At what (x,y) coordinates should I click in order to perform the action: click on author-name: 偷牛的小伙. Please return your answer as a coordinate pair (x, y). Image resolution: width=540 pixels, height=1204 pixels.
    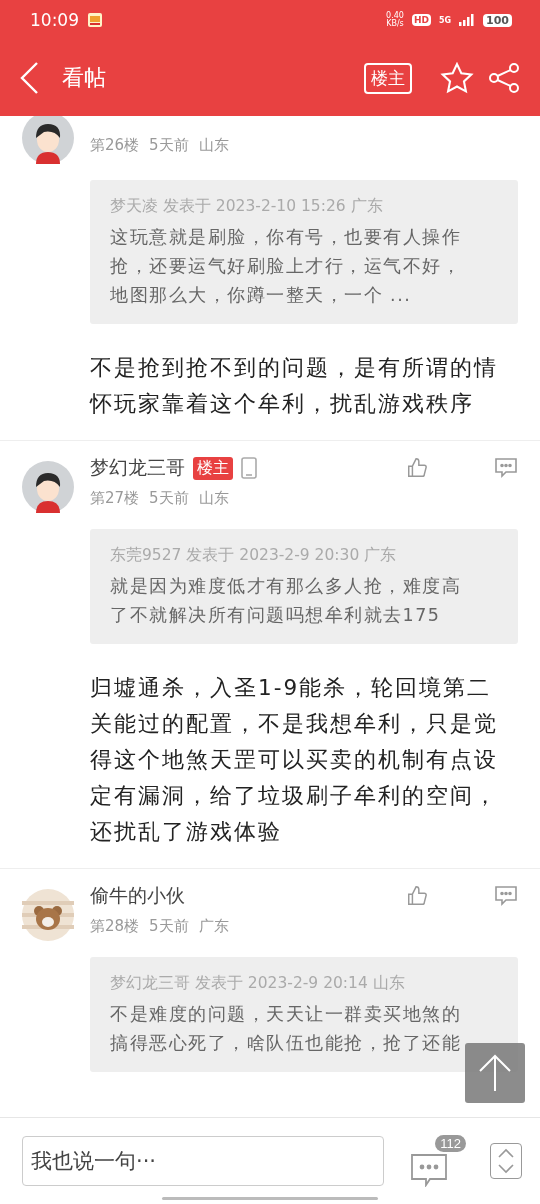
    Looking at the image, I should click on (137, 896).